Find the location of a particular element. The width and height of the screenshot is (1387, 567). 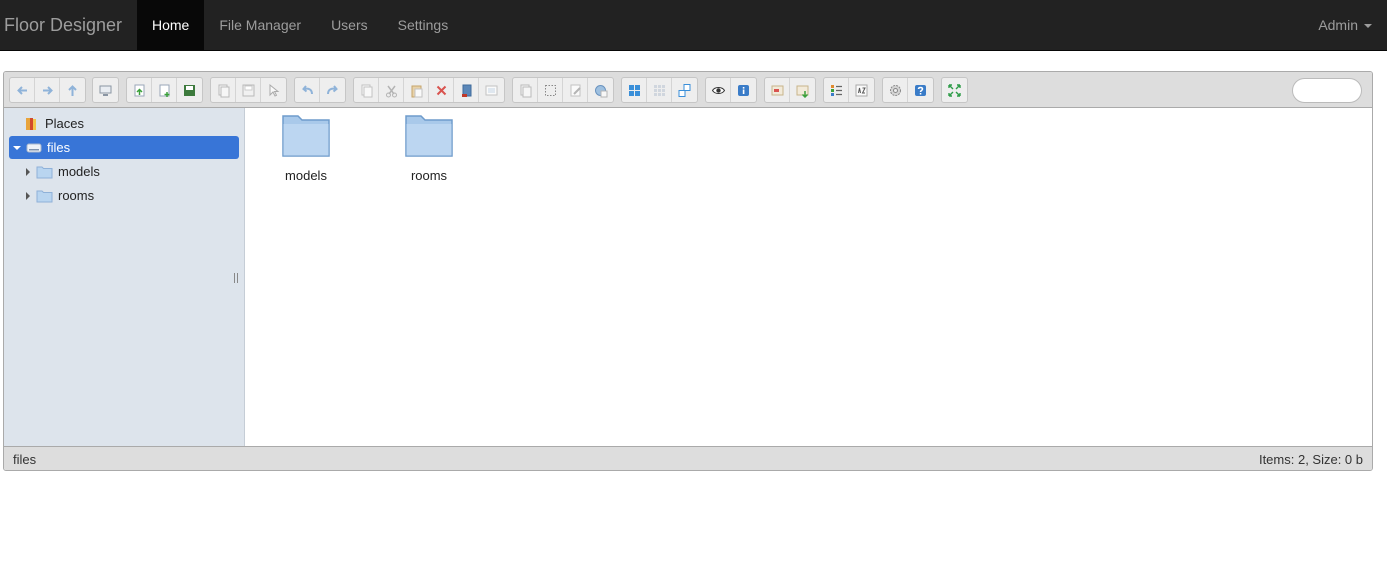

upload-icon is located at coordinates (139, 90).